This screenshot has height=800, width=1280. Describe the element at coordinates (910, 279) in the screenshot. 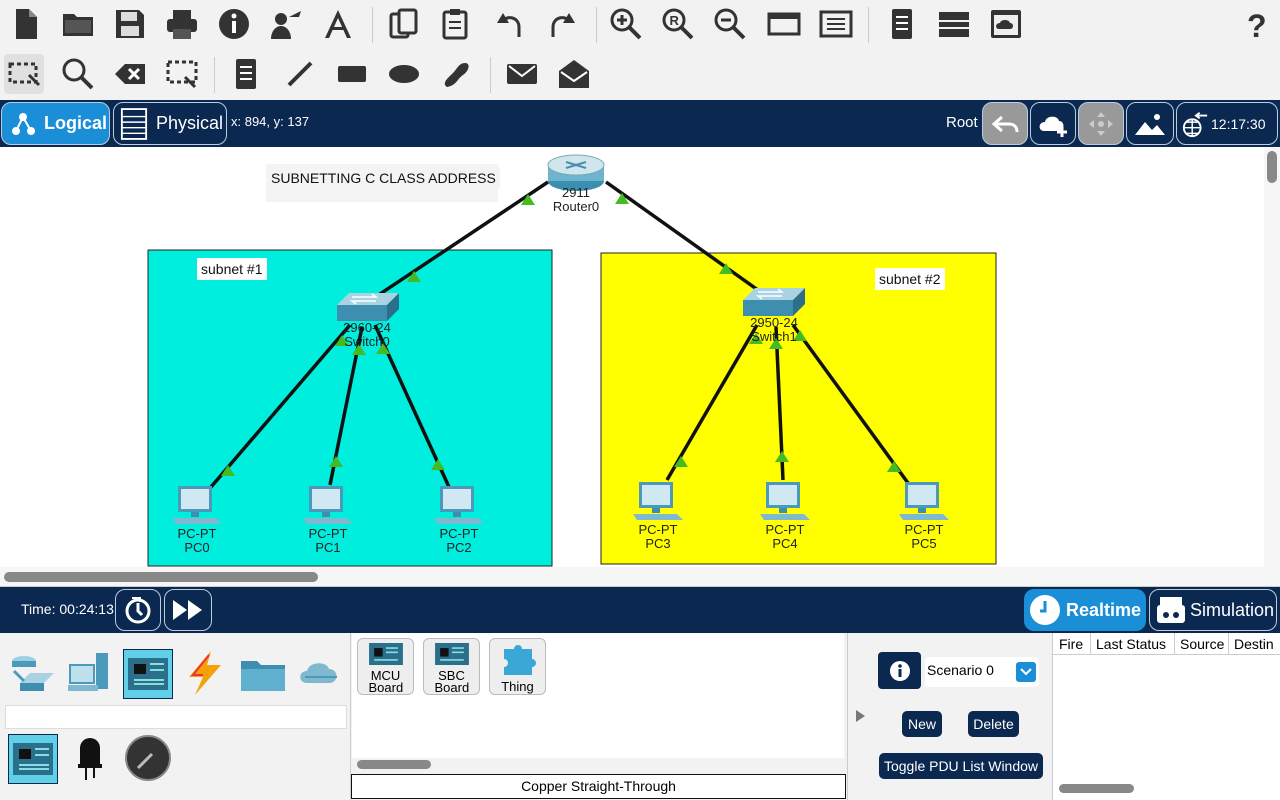

I see `subnet2-label: subnet #2` at that location.